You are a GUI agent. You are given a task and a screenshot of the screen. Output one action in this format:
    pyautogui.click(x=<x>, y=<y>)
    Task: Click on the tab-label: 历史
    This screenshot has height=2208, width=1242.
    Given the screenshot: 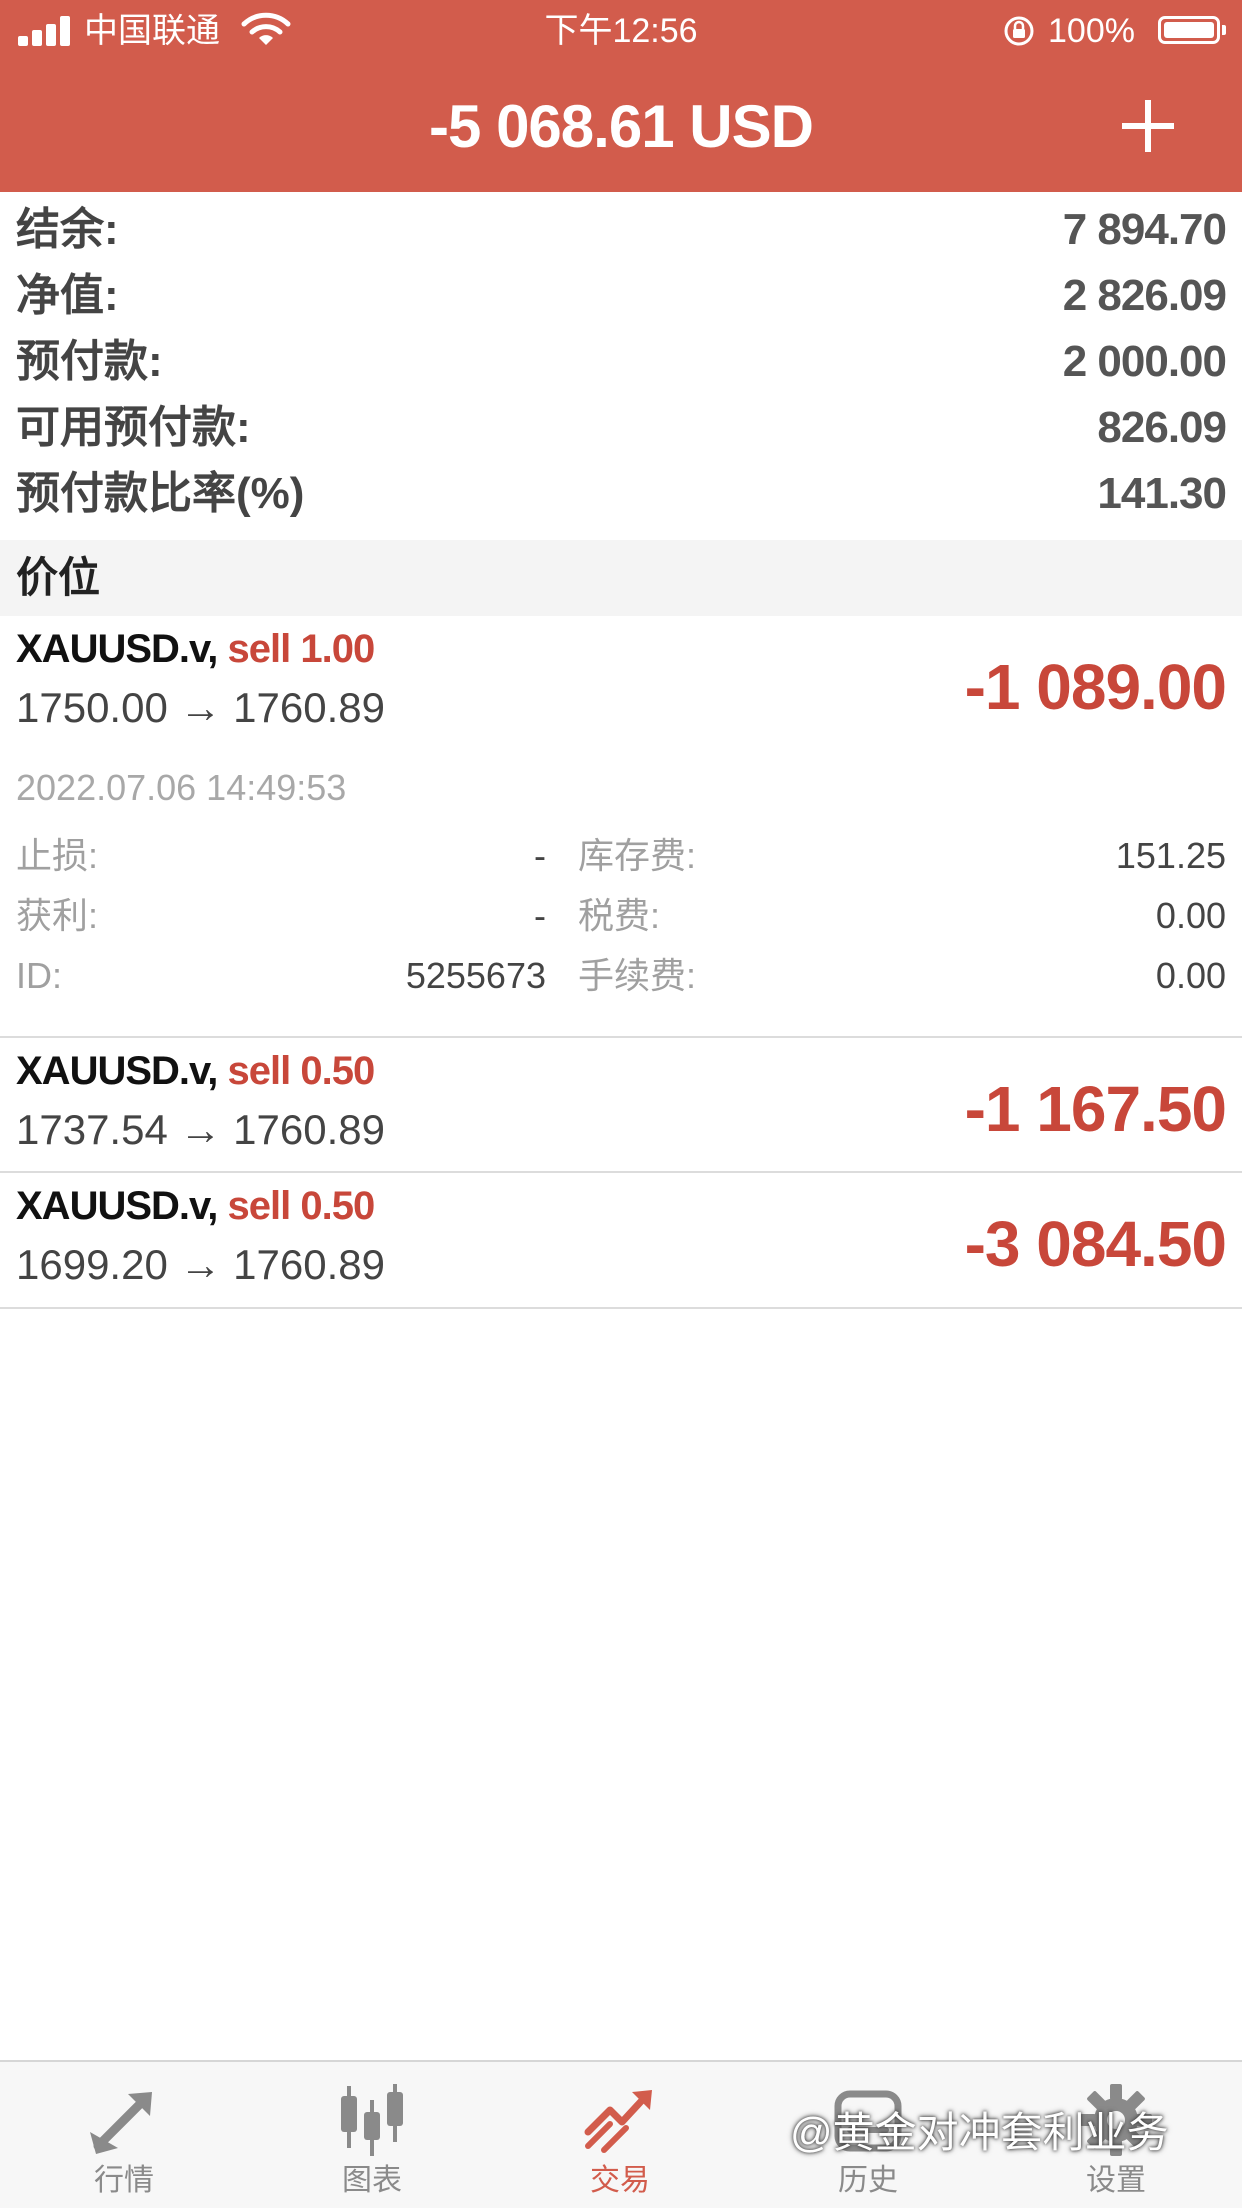 What is the action you would take?
    pyautogui.click(x=868, y=2180)
    